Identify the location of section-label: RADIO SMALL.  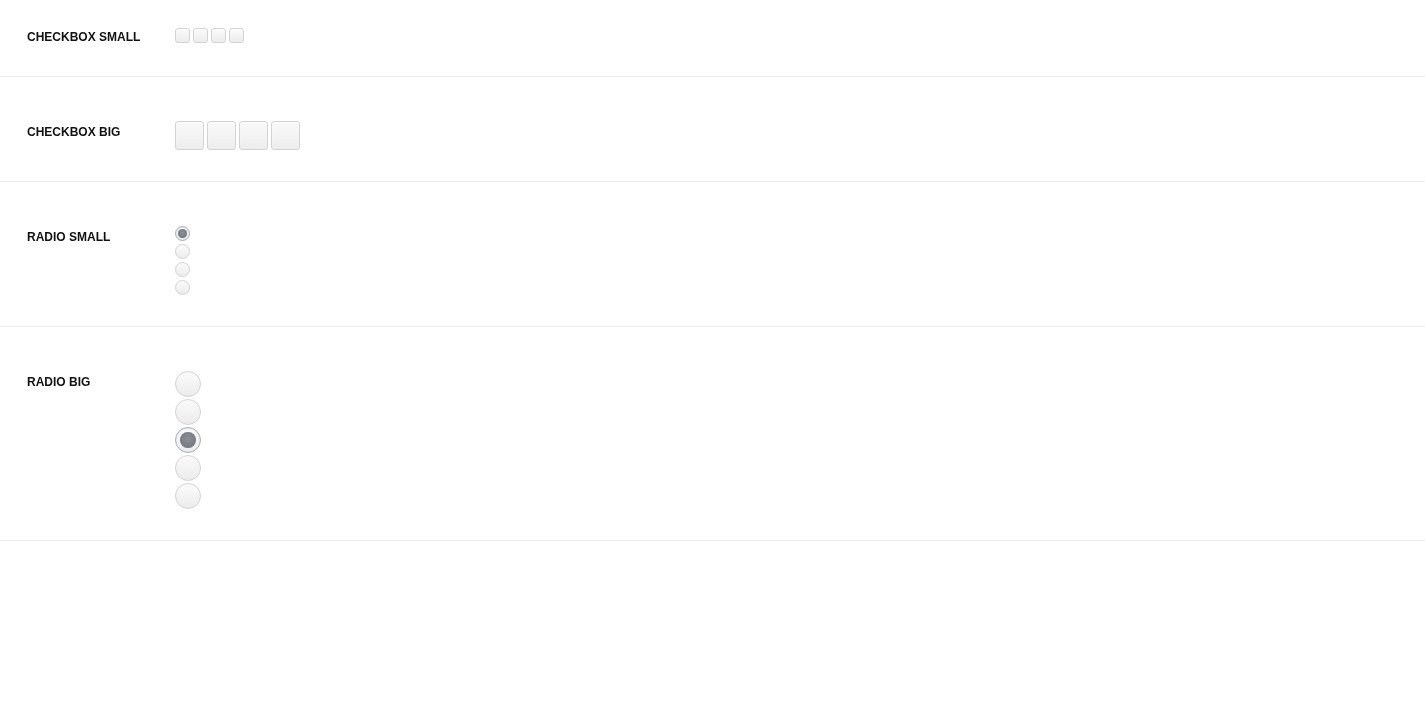
(69, 237).